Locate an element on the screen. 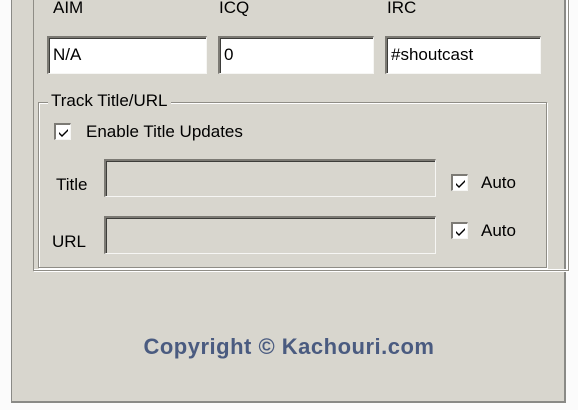  enable-title-updates-label: Enable Title Updates is located at coordinates (164, 132).